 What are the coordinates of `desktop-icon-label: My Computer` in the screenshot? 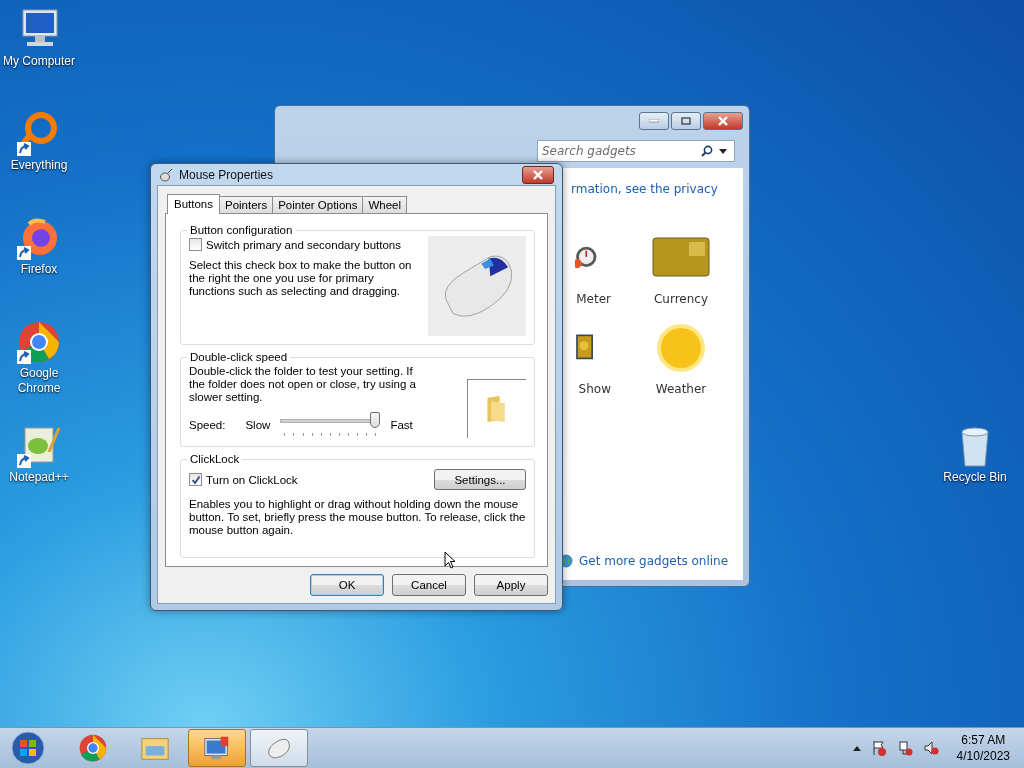 It's located at (39, 61).